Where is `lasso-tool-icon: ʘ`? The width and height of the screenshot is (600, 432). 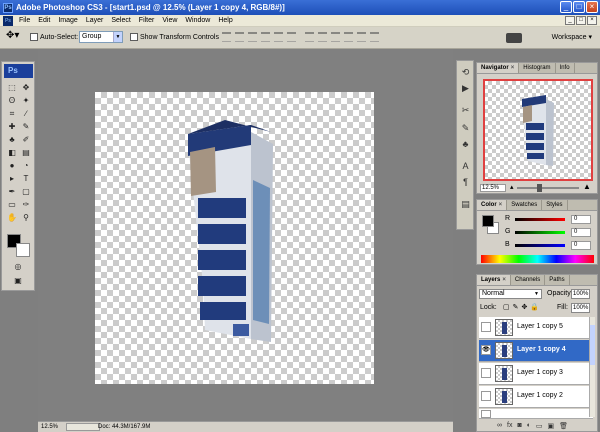
lasso-tool-icon: ʘ is located at coordinates (12, 100).